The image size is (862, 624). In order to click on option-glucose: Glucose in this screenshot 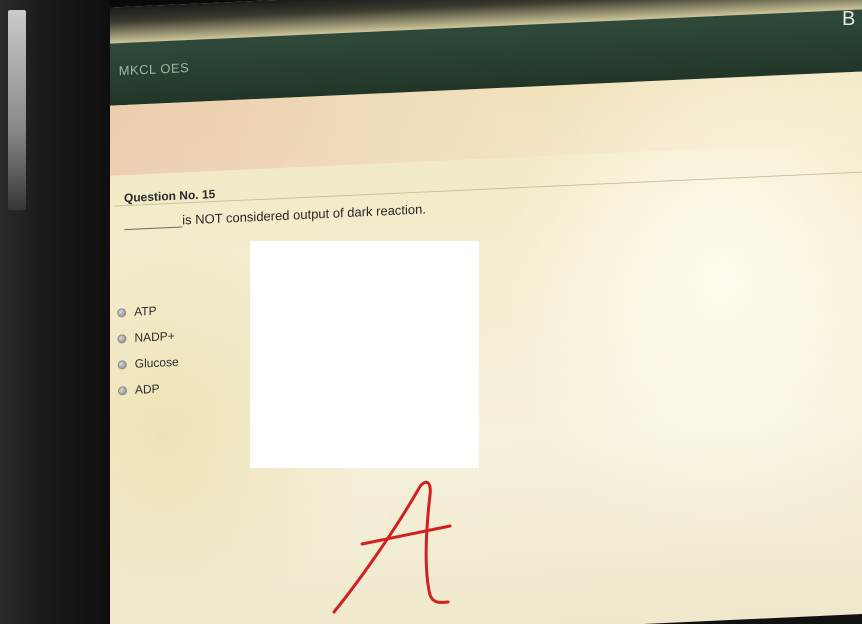, I will do `click(148, 363)`.